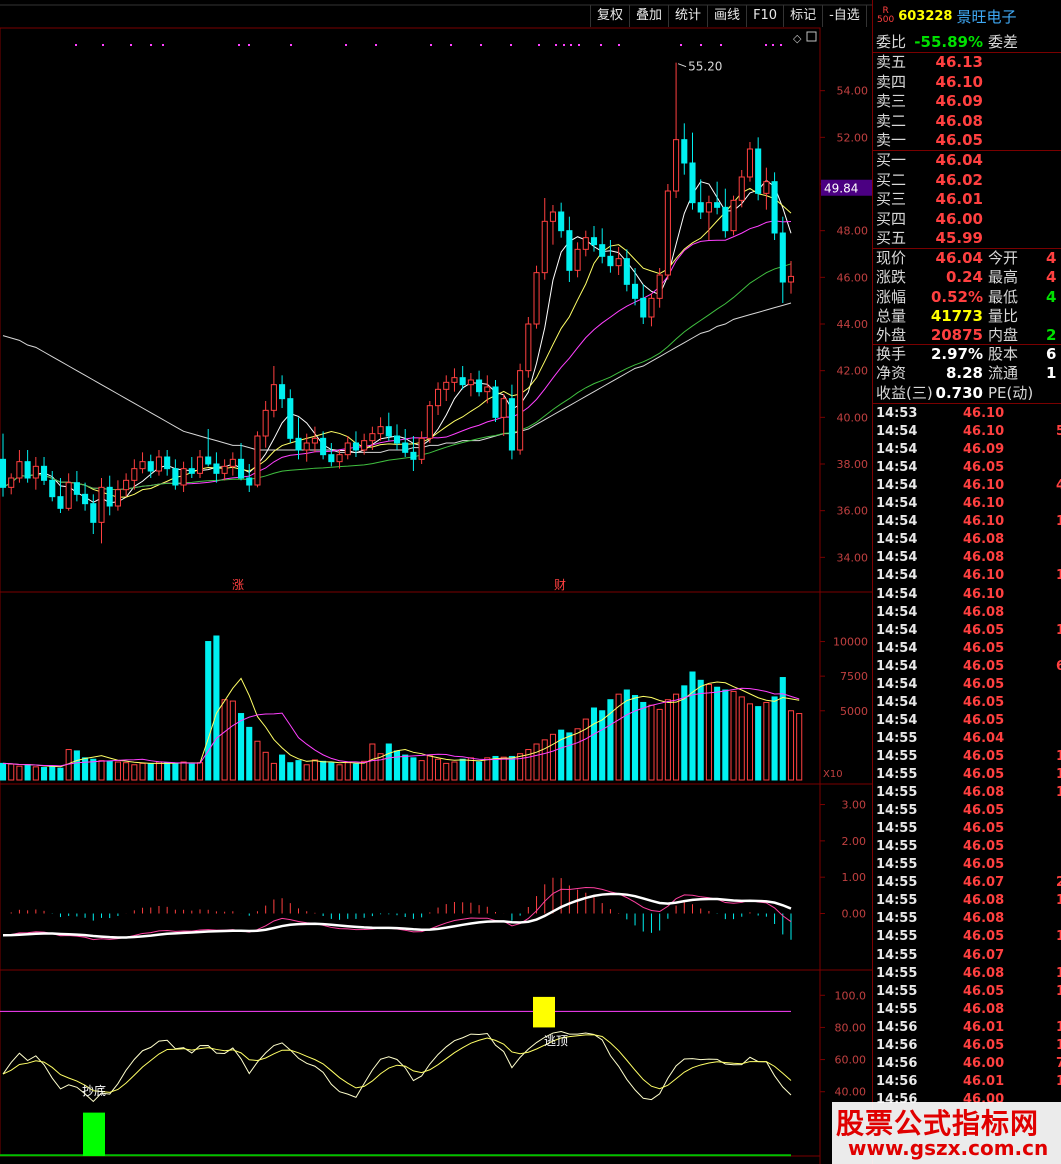  What do you see at coordinates (967, 403) in the screenshot?
I see `divider` at bounding box center [967, 403].